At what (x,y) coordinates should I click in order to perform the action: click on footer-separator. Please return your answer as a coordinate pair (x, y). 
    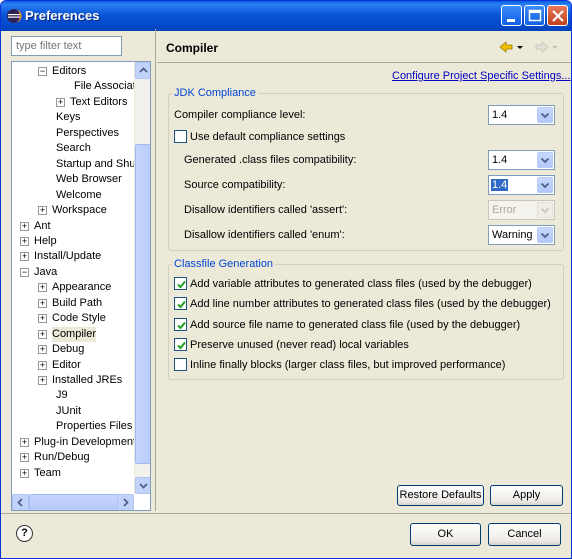
    Looking at the image, I should click on (286, 513).